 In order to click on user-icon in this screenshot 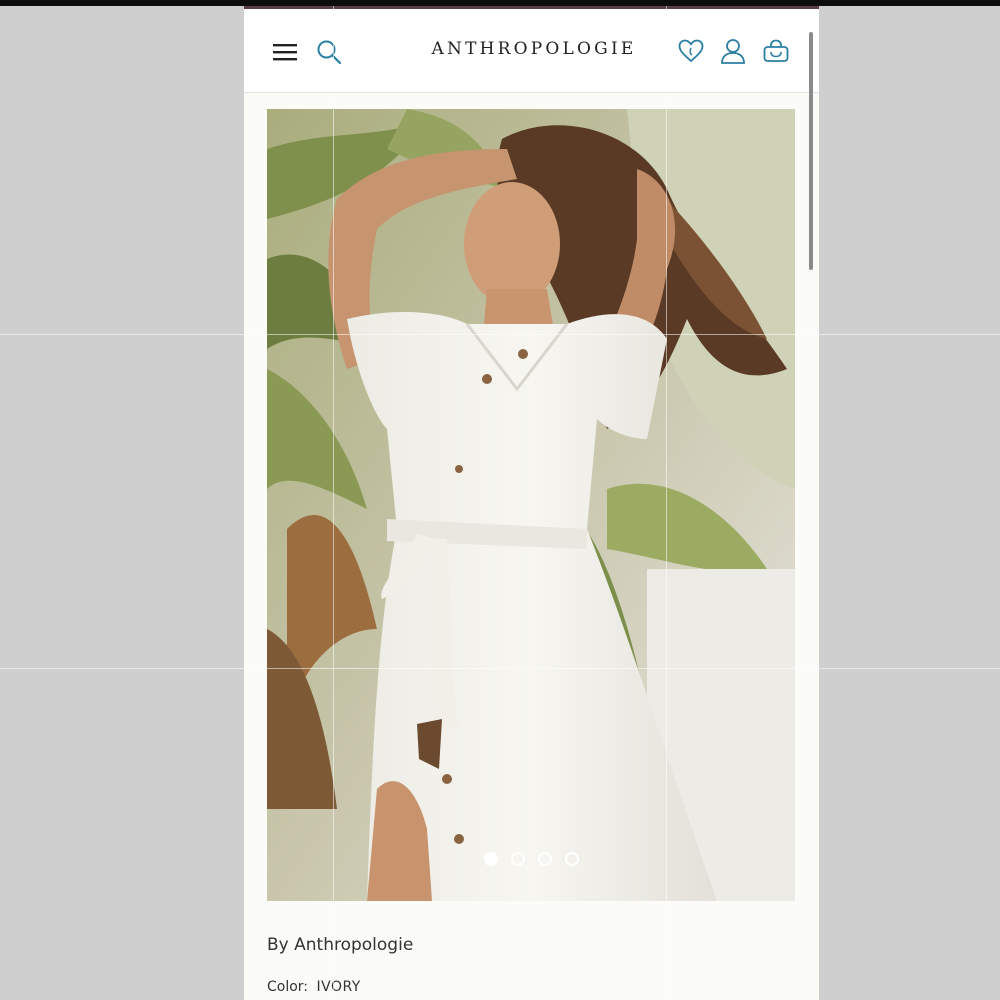, I will do `click(733, 51)`.